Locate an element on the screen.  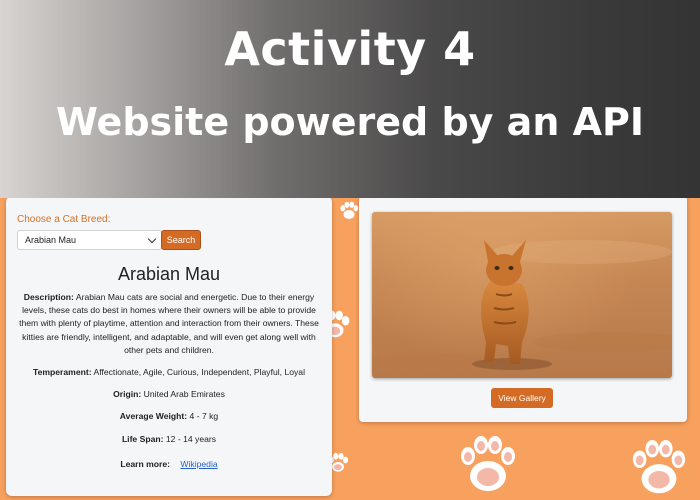
lifespan-row: Life Span: 12 - 14 years is located at coordinates (169, 439).